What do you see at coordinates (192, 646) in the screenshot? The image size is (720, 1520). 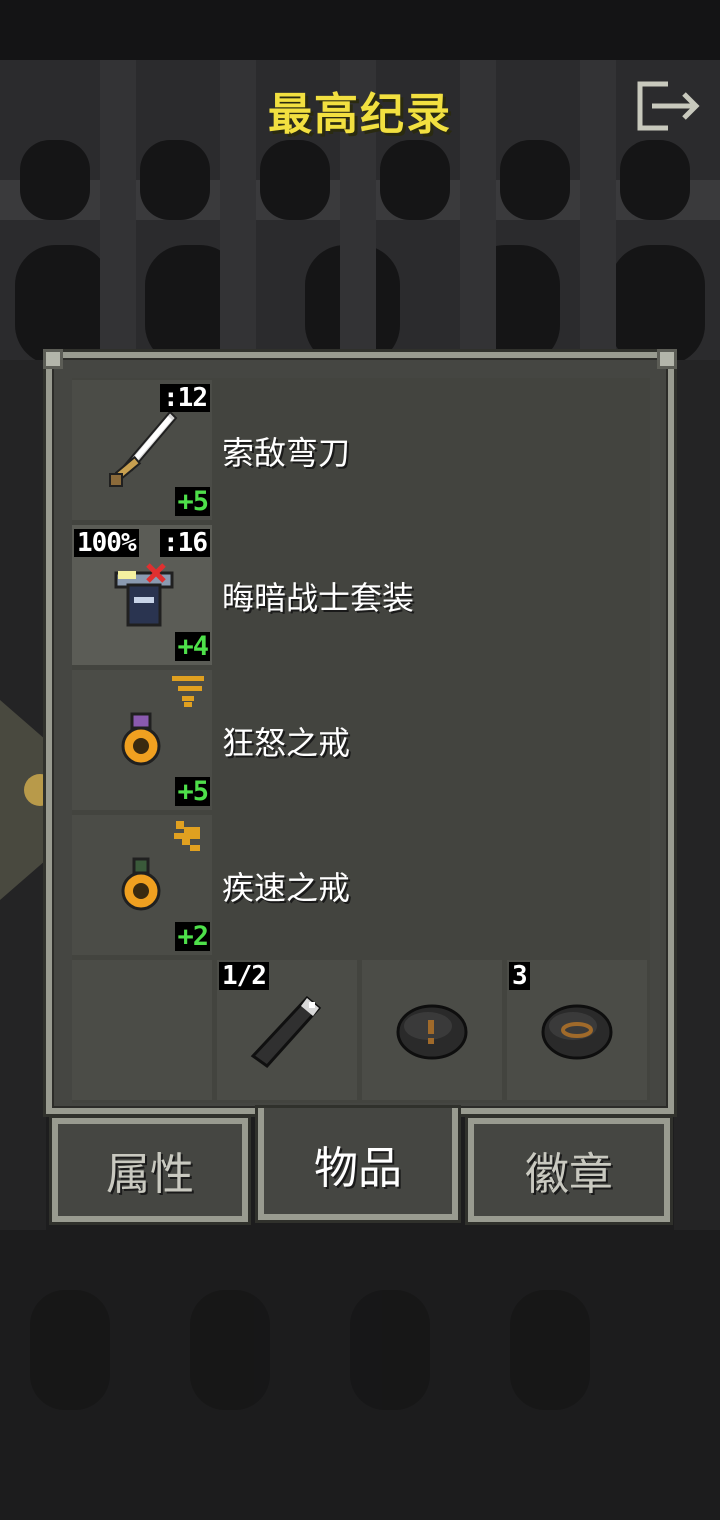 I see `item-level: +4` at bounding box center [192, 646].